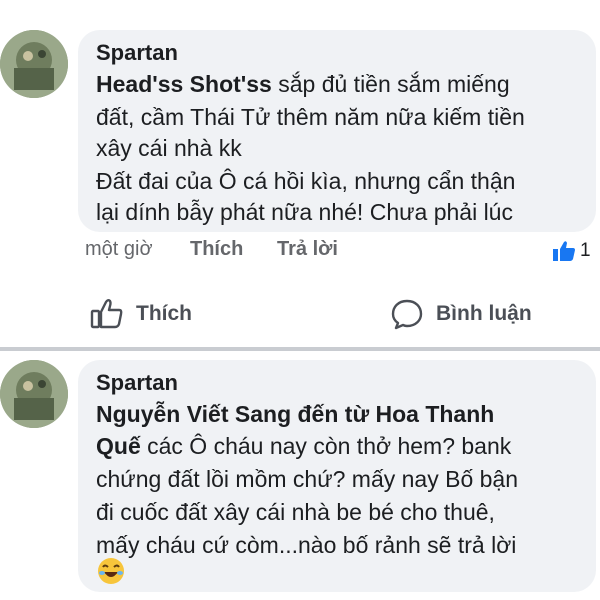 This screenshot has height=600, width=600. What do you see at coordinates (303, 84) in the screenshot?
I see `comment-text-line-1: Head'ss Shot'ss sắp đủ tiền sắm miếng` at bounding box center [303, 84].